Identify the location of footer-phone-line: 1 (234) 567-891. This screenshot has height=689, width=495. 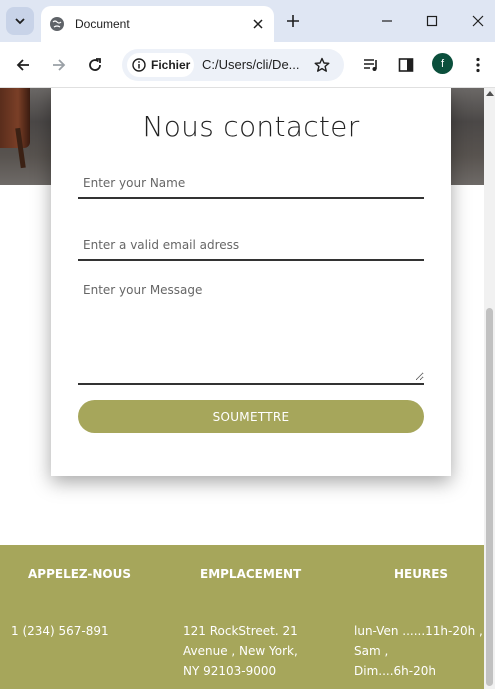
(60, 631).